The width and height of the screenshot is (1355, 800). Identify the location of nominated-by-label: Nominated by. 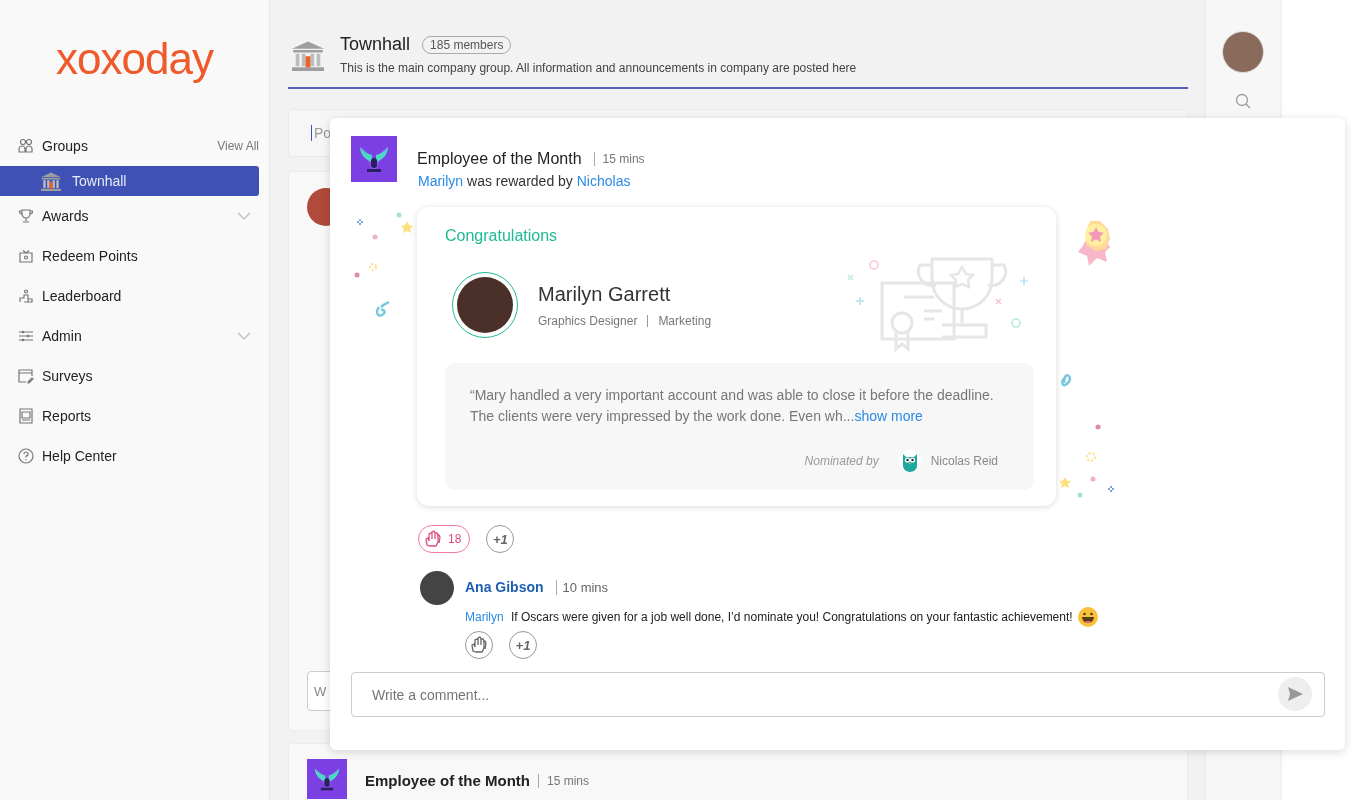
(841, 461).